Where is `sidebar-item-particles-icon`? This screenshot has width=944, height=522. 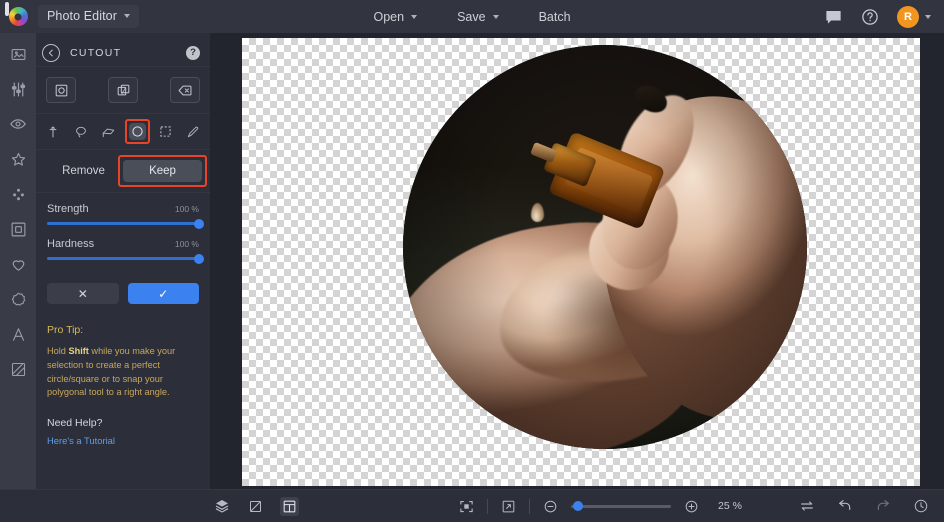
sidebar-item-particles-icon is located at coordinates (18, 194).